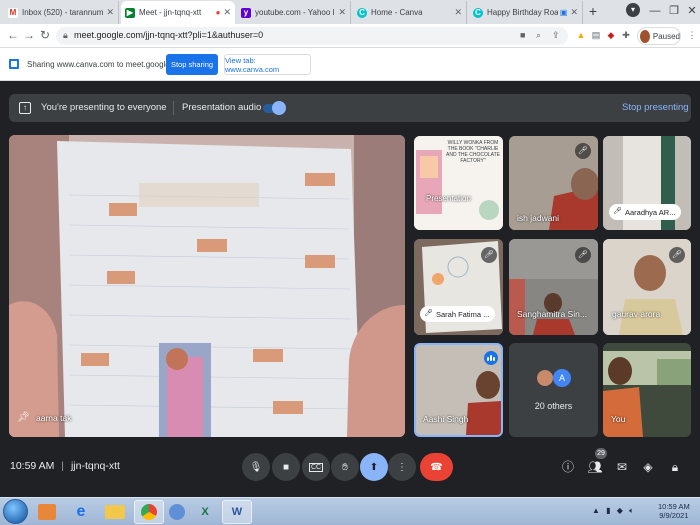 Image resolution: width=700 pixels, height=525 pixels. Describe the element at coordinates (655, 107) in the screenshot. I see `stop-presenting-button: Stop presenting` at that location.